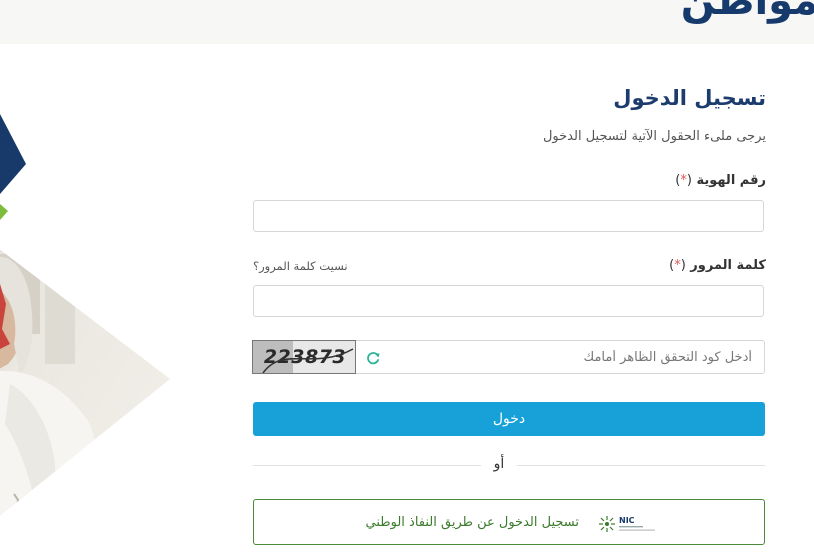 The image size is (814, 558). Describe the element at coordinates (4, 212) in the screenshot. I see `green-accent-shape` at that location.